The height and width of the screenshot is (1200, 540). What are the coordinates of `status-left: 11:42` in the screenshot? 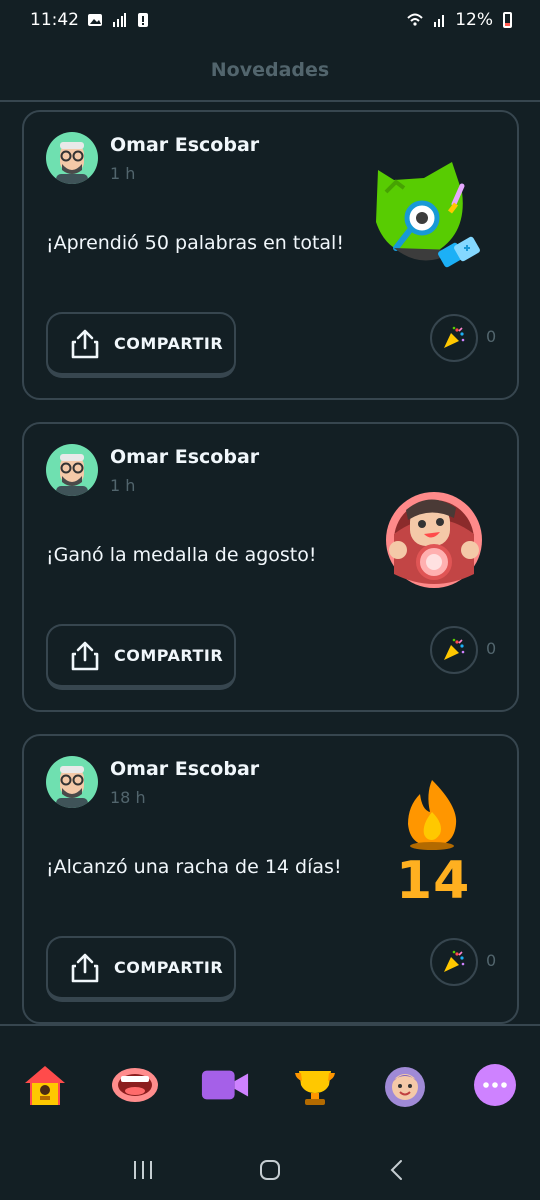 It's located at (90, 20).